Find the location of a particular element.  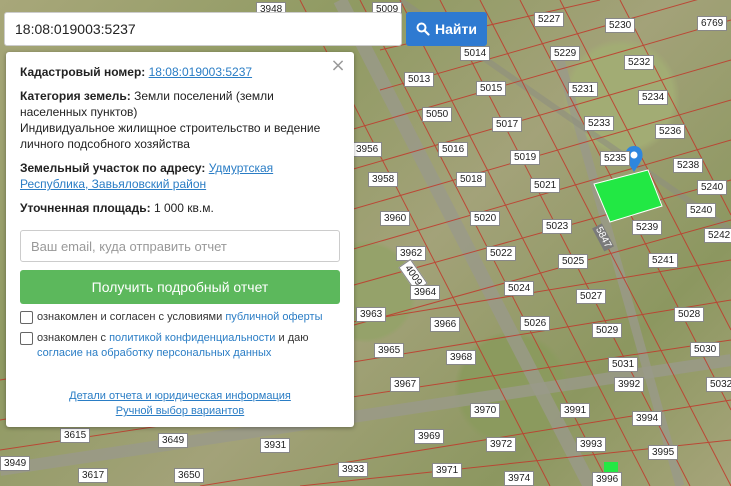

plot-label: 5241 is located at coordinates (663, 260).